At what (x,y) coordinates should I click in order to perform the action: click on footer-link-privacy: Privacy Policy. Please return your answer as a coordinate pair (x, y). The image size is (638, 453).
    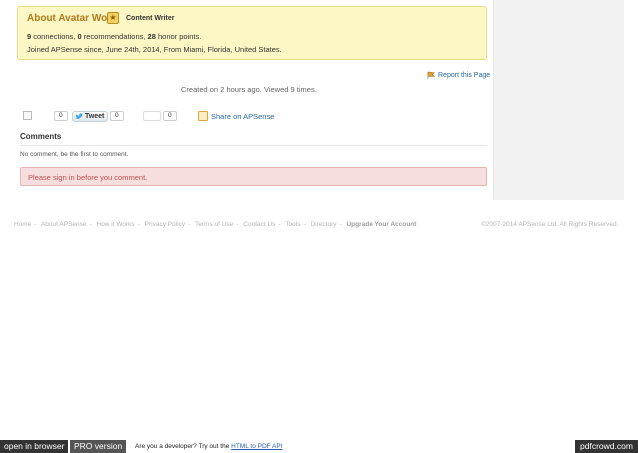
    Looking at the image, I should click on (165, 224).